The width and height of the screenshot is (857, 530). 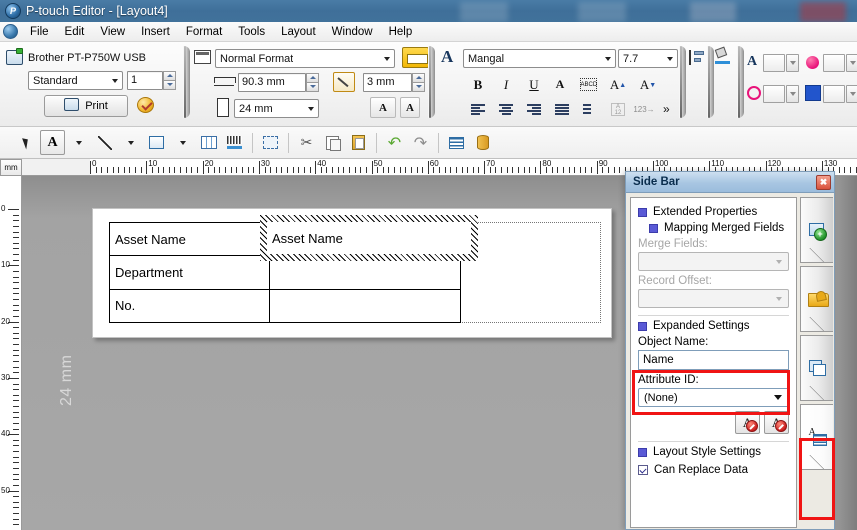 I want to click on object-align-icon, so click(x=696, y=59).